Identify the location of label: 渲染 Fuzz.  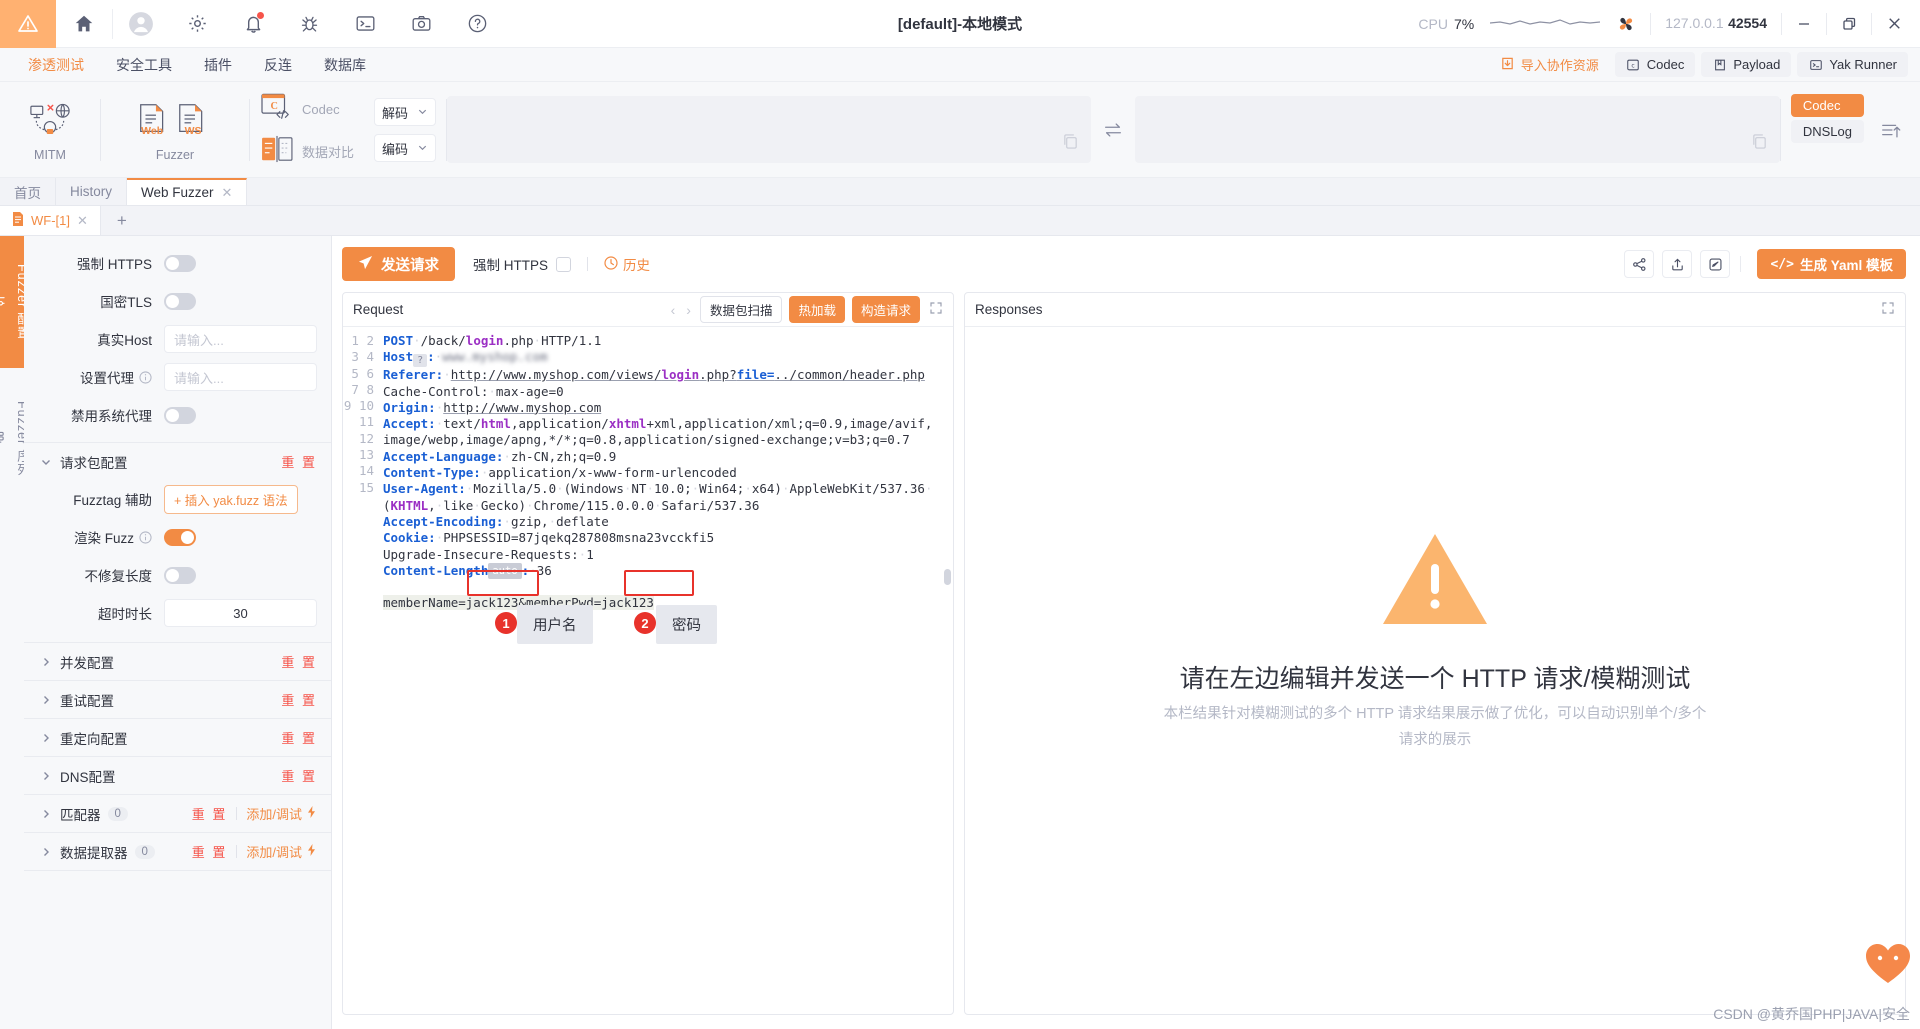
(94, 537).